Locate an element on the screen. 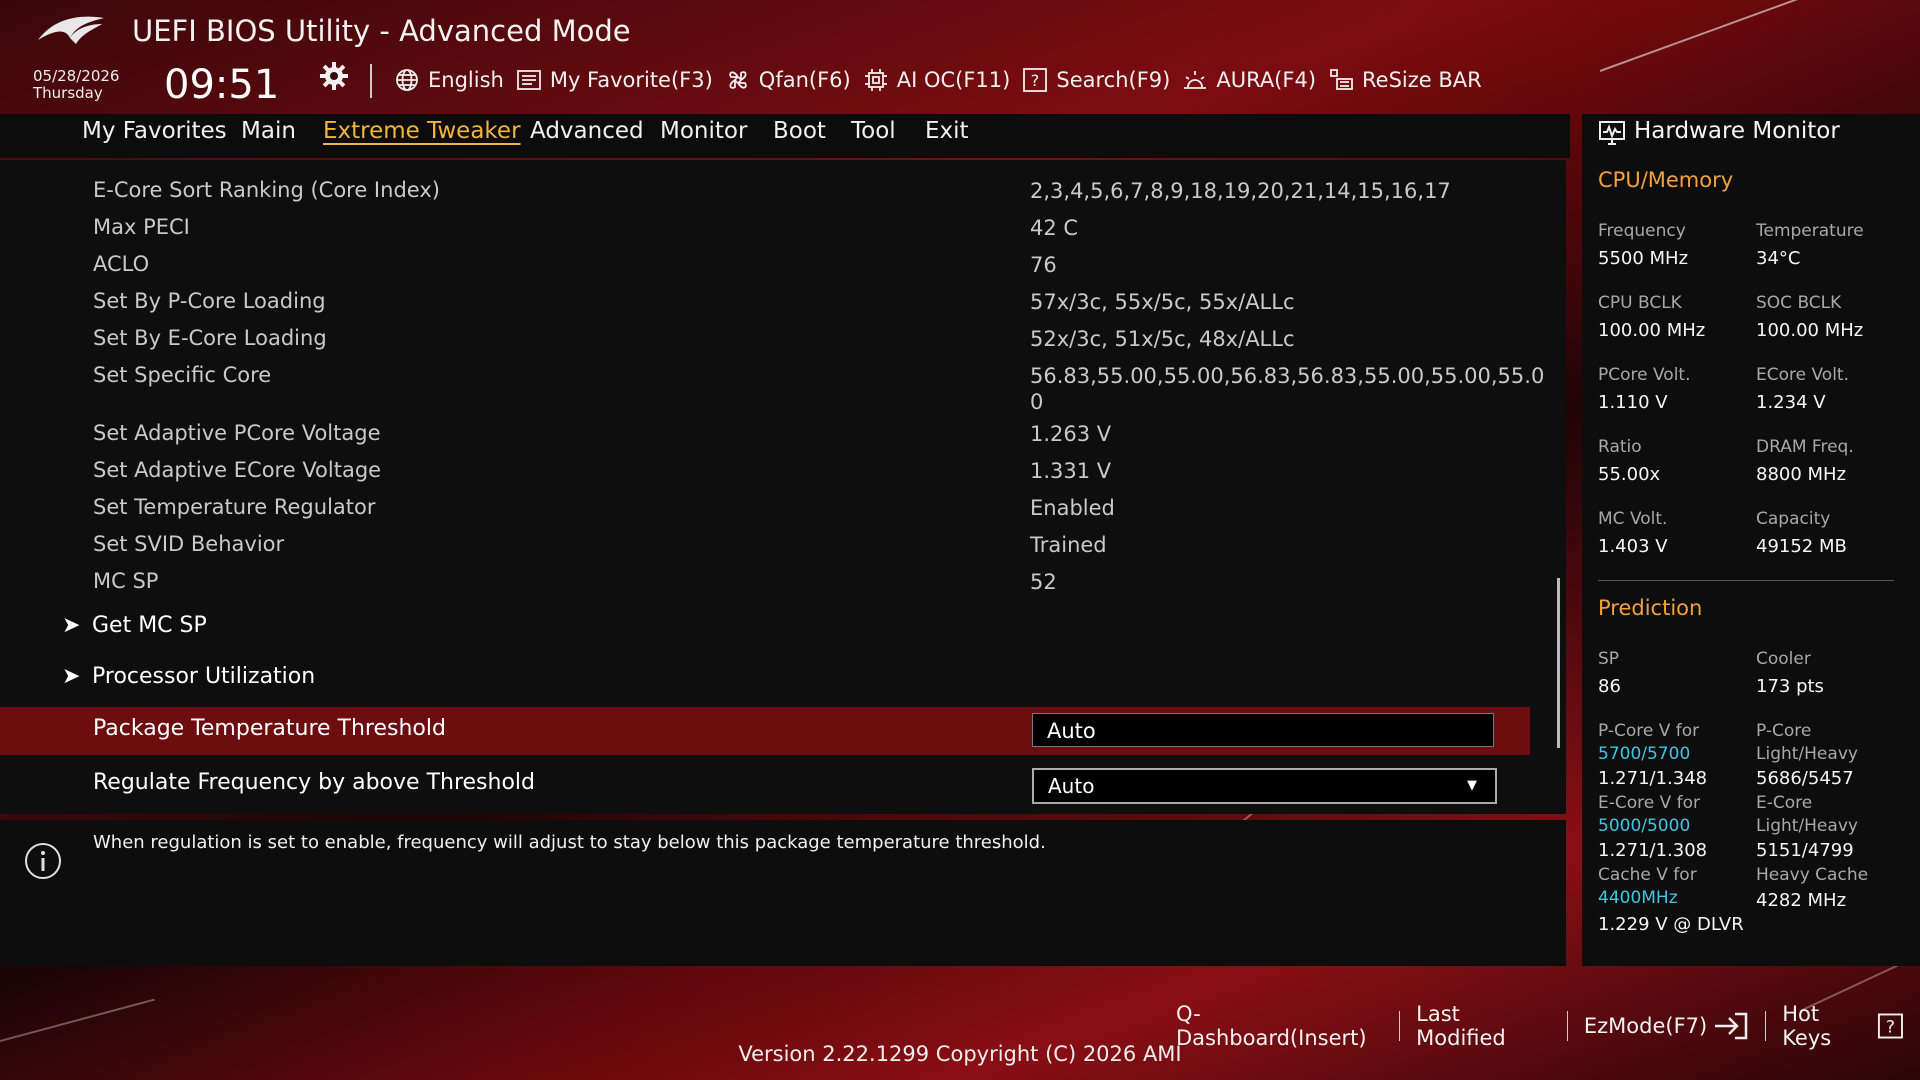 This screenshot has height=1080, width=1920. setting-value: 1.331 V is located at coordinates (1071, 471).